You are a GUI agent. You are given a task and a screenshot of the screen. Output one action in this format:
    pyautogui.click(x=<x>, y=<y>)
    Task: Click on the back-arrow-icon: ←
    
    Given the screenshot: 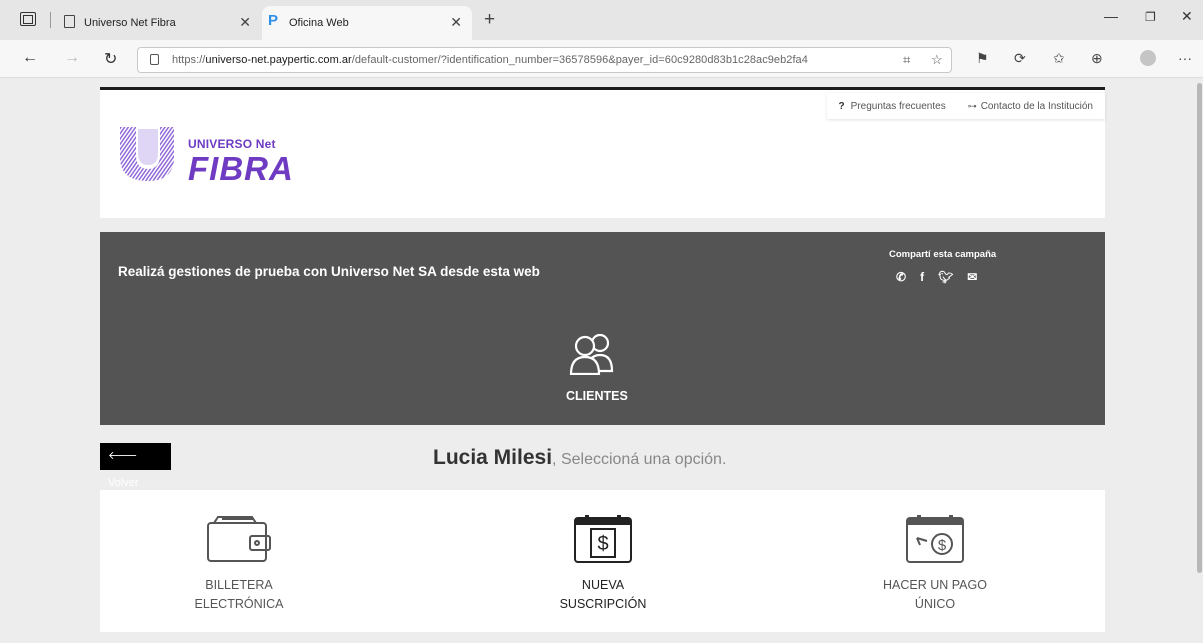 What is the action you would take?
    pyautogui.click(x=30, y=58)
    